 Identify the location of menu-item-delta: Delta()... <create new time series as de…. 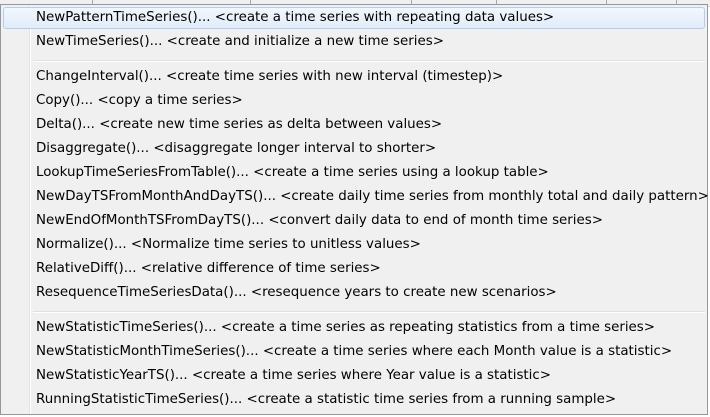
(354, 126).